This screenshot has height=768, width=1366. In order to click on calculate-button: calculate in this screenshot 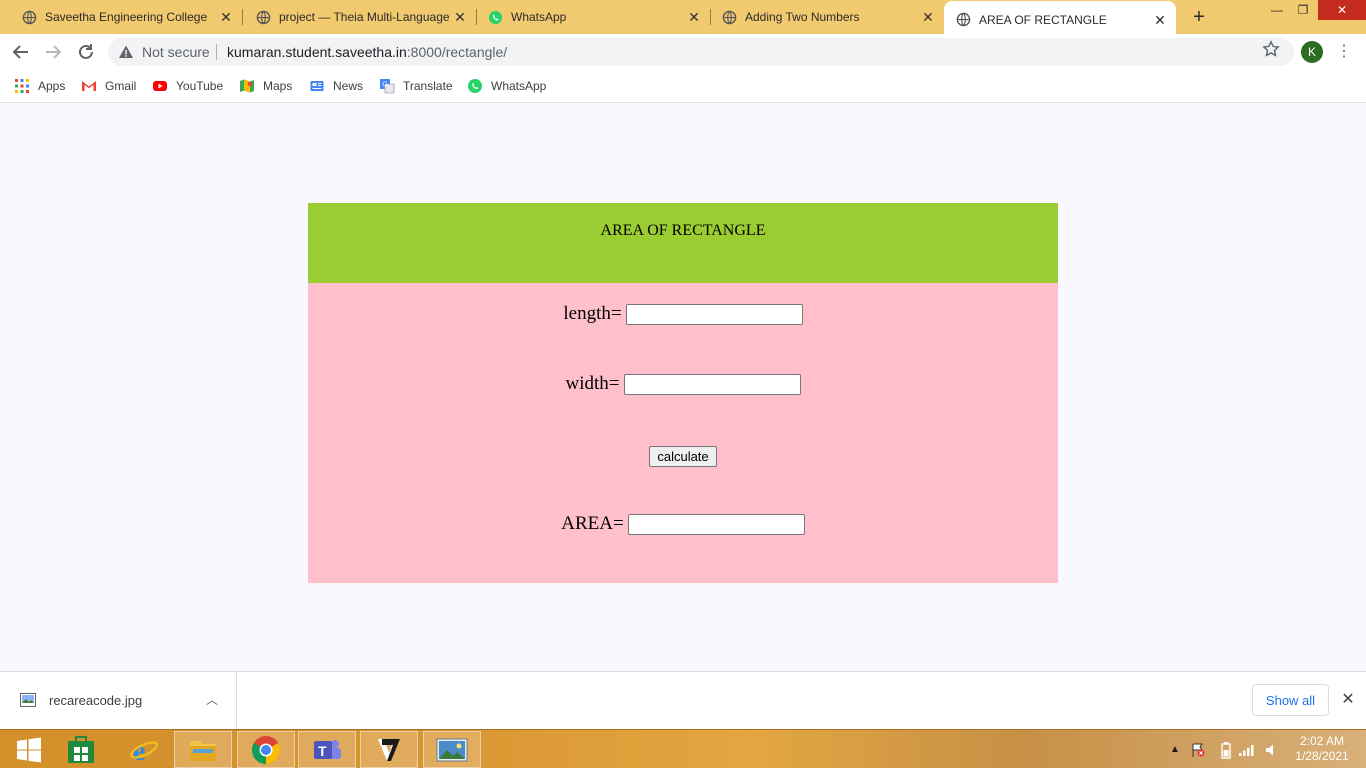, I will do `click(683, 456)`.